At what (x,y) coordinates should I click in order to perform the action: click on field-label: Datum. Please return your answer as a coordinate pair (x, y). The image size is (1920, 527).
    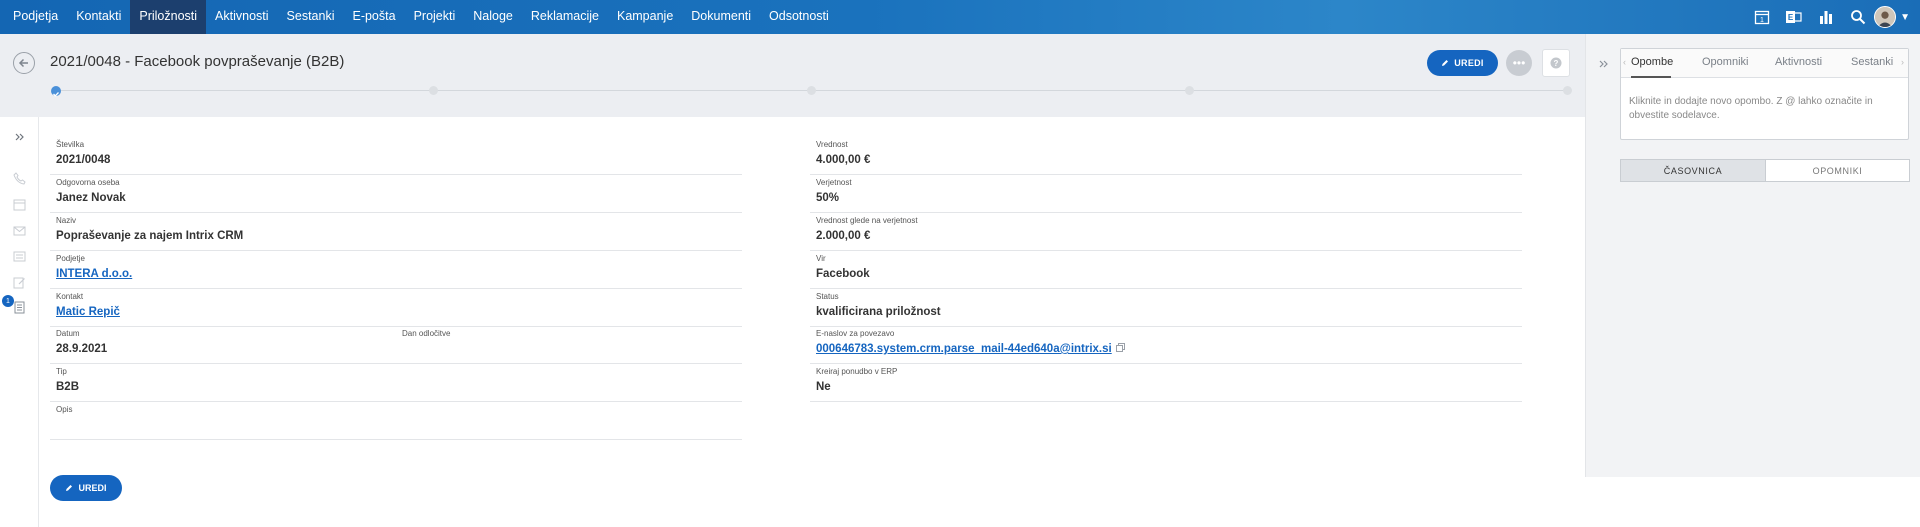
    Looking at the image, I should click on (68, 333).